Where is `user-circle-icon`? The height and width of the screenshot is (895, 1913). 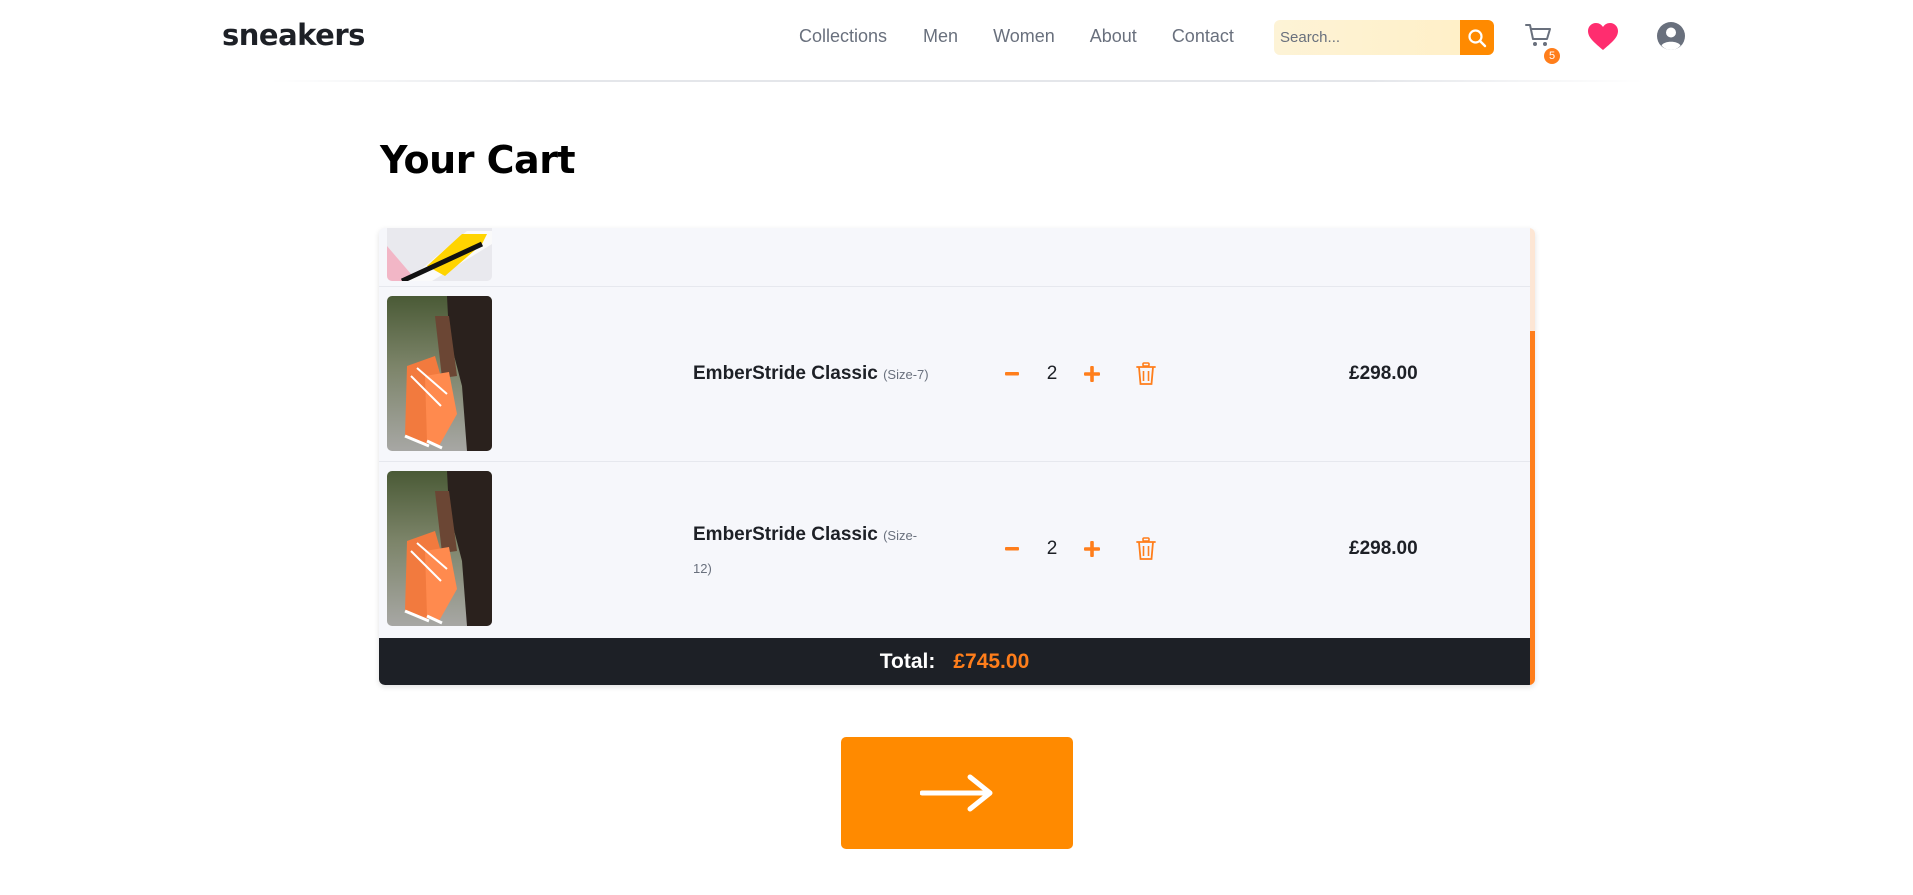 user-circle-icon is located at coordinates (1671, 36).